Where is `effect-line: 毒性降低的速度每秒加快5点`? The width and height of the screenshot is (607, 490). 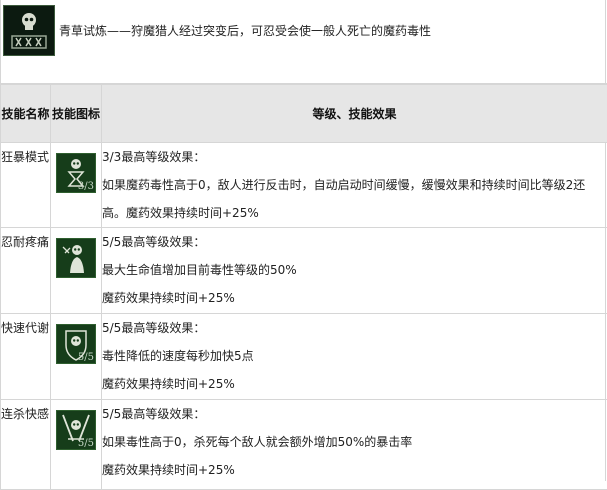 effect-line: 毒性降低的速度每秒加快5点 is located at coordinates (354, 356).